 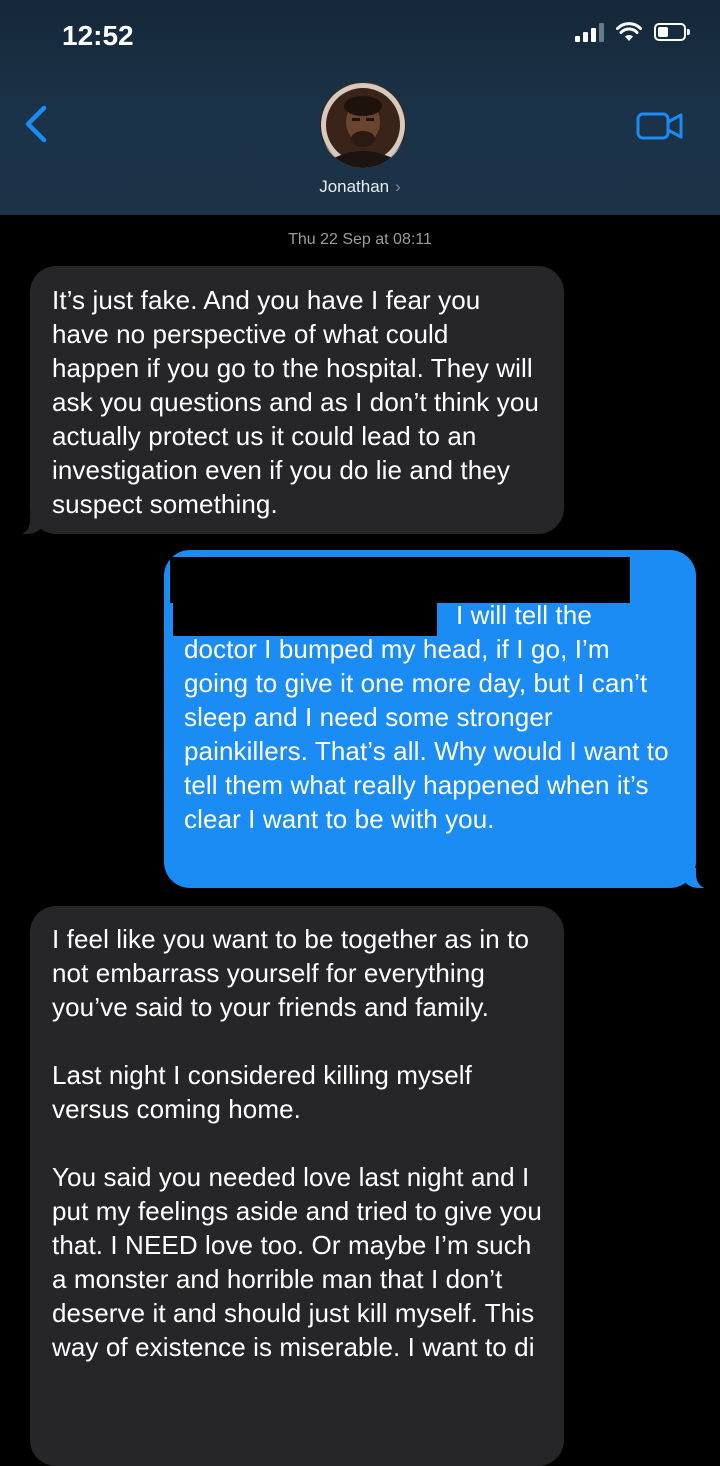 What do you see at coordinates (629, 31) in the screenshot?
I see `wifi-icon` at bounding box center [629, 31].